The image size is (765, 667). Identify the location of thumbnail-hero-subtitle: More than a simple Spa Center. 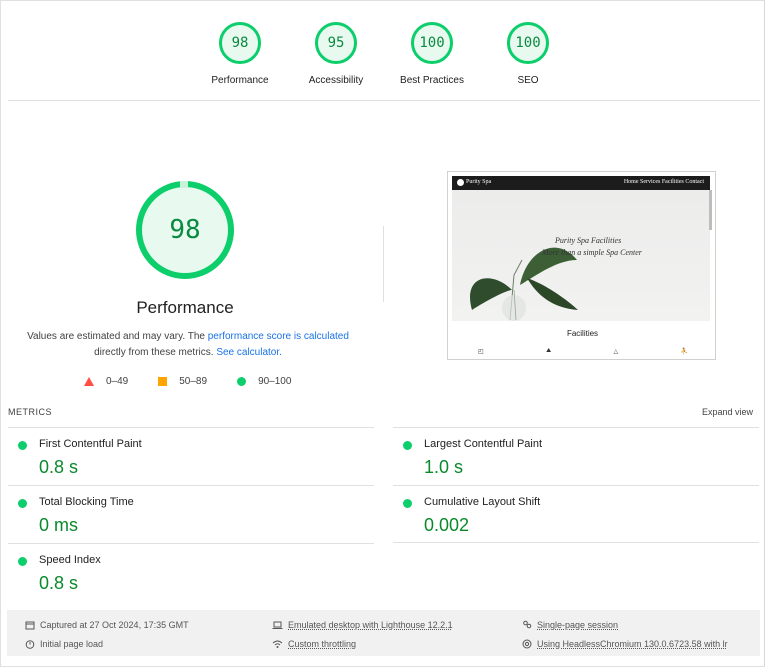
(592, 252).